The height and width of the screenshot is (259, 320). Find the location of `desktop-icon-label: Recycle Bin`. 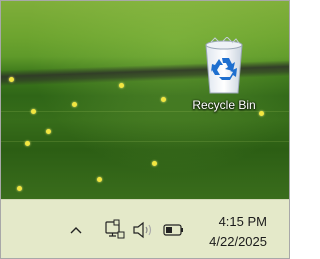

desktop-icon-label: Recycle Bin is located at coordinates (224, 105).